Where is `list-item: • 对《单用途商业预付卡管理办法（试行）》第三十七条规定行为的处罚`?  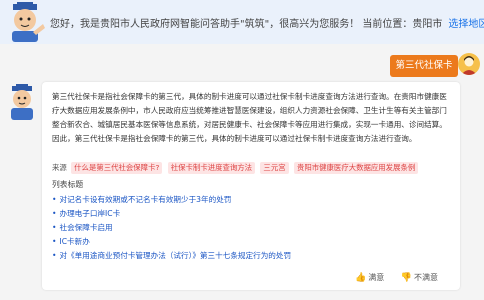
list-item: • 对《单用途商业预付卡管理办法（试行）》第三十七条规定行为的处罚 is located at coordinates (171, 256).